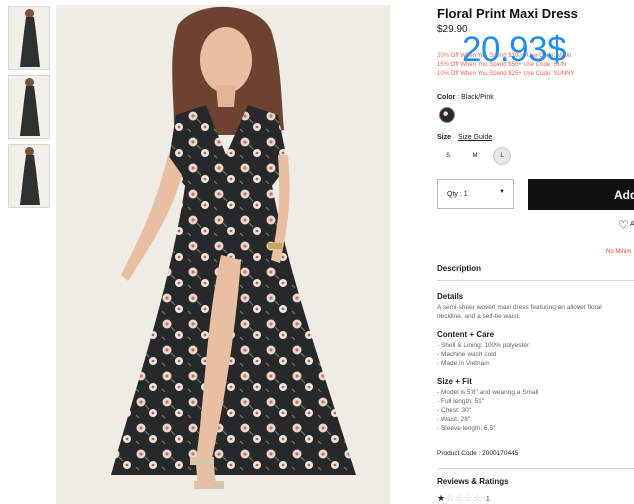  Describe the element at coordinates (632, 224) in the screenshot. I see `wishlist-label: A` at that location.